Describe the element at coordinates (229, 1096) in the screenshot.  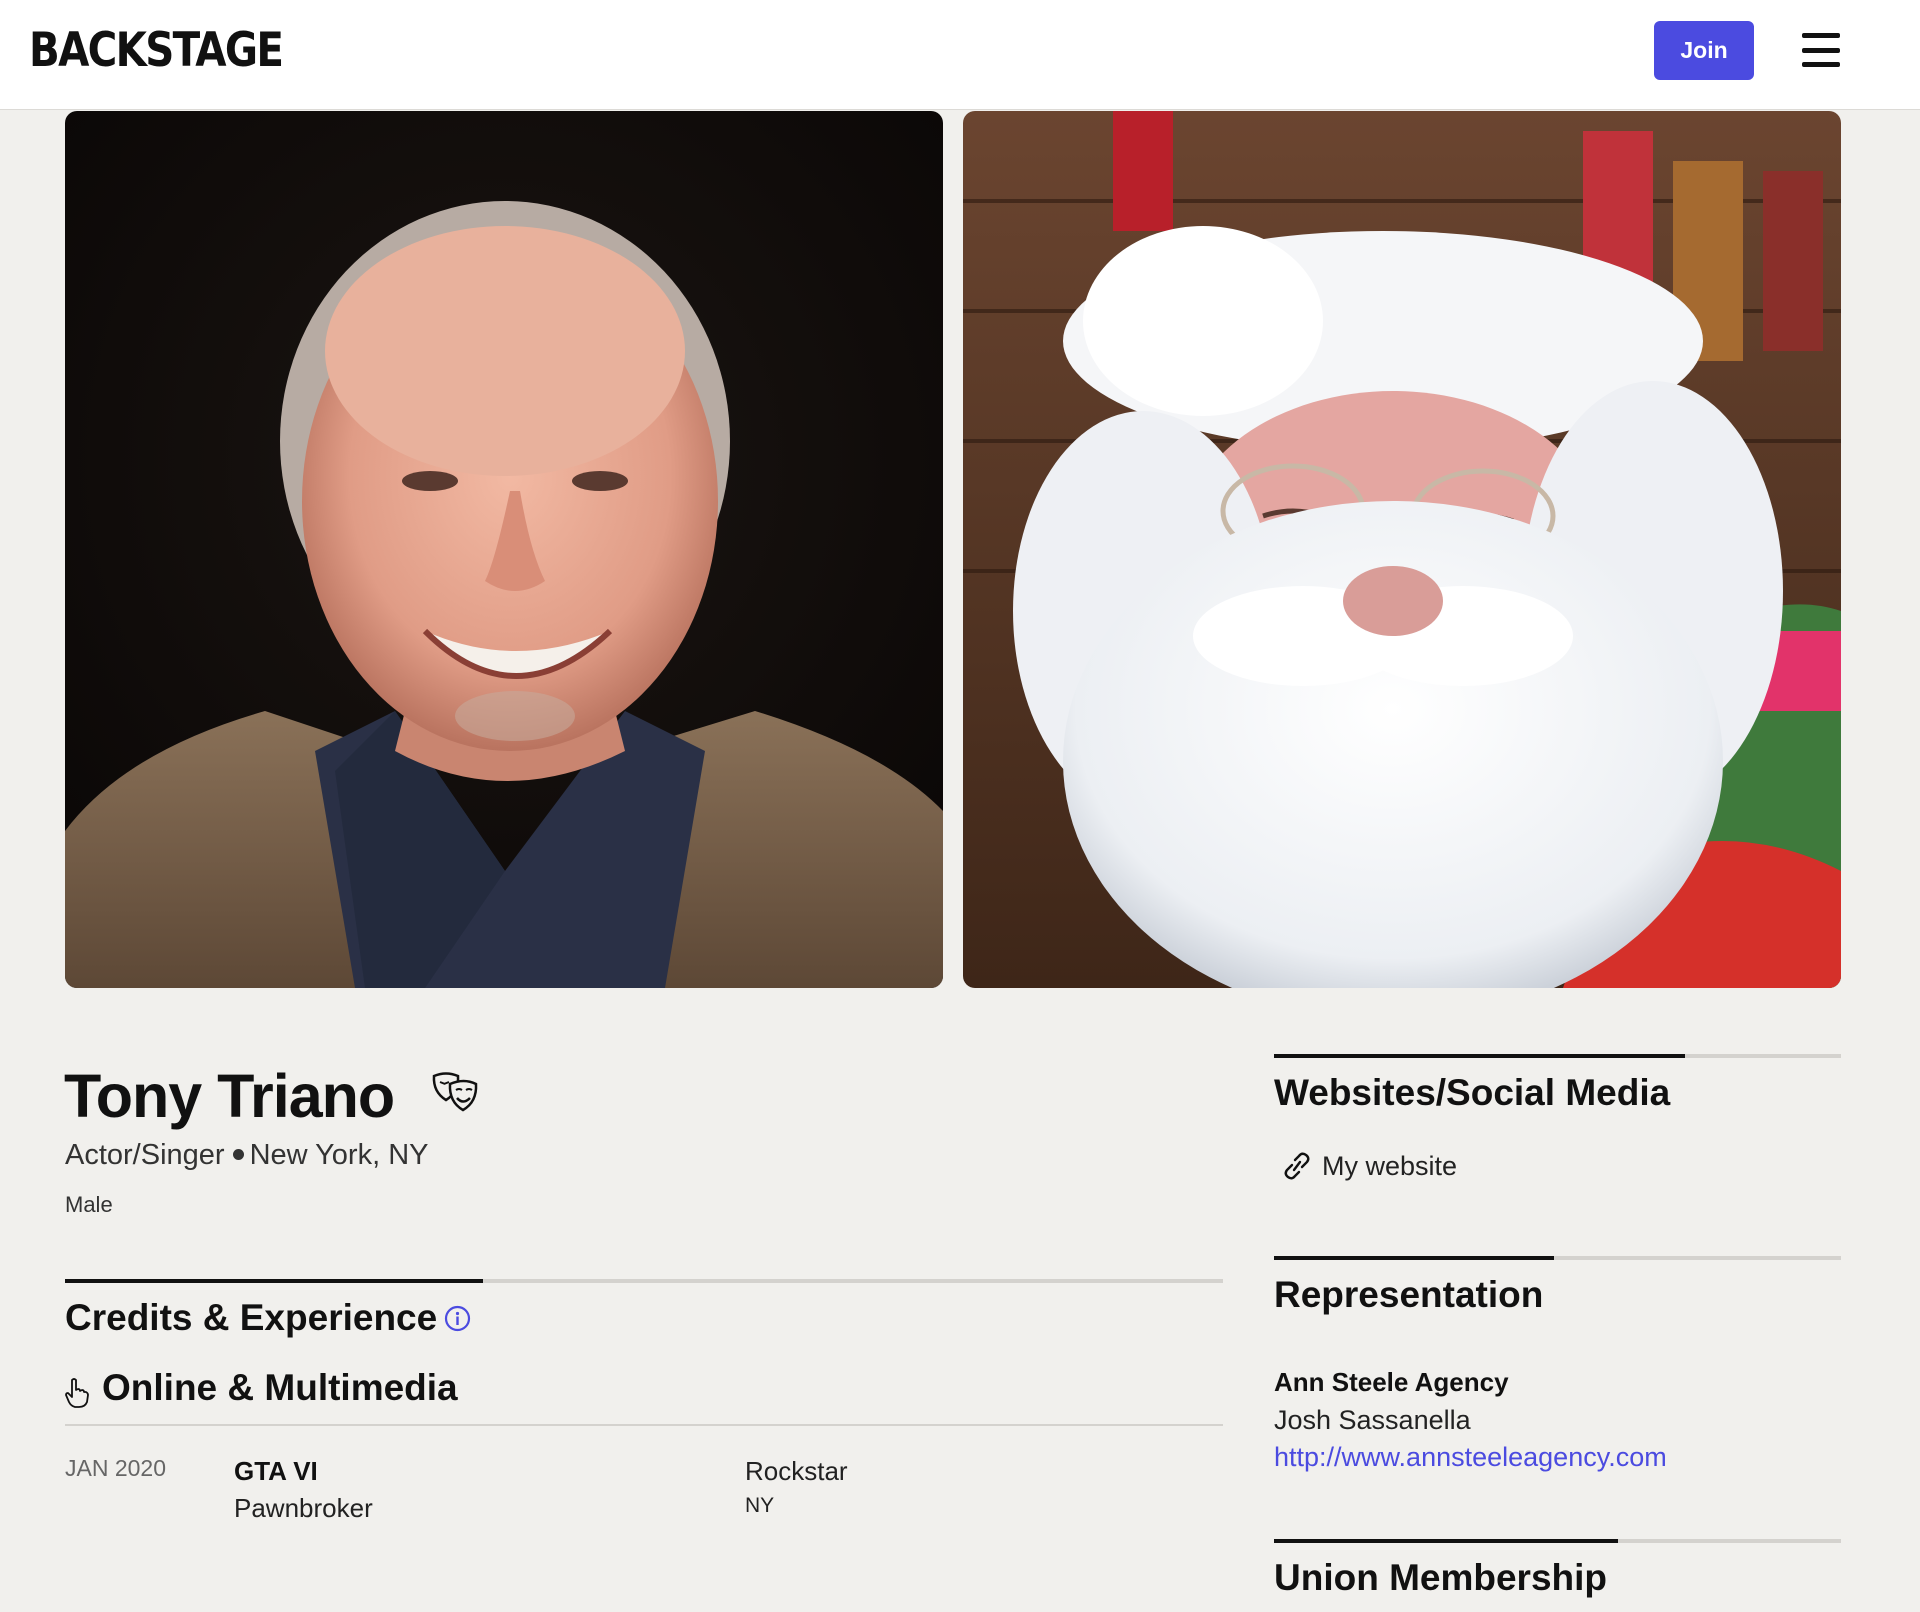
I see `profile-name: Tony Triano` at that location.